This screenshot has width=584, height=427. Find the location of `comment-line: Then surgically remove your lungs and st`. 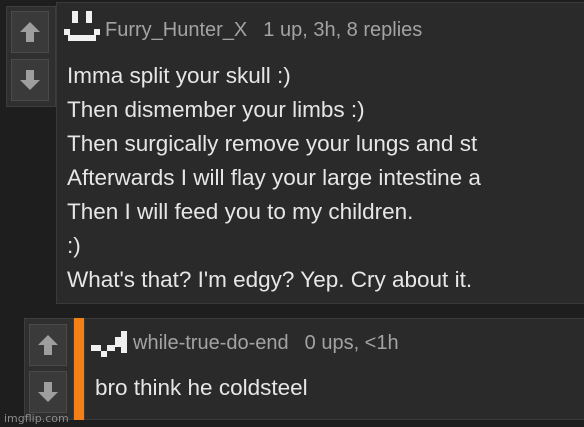

comment-line: Then surgically remove your lungs and st is located at coordinates (272, 143).